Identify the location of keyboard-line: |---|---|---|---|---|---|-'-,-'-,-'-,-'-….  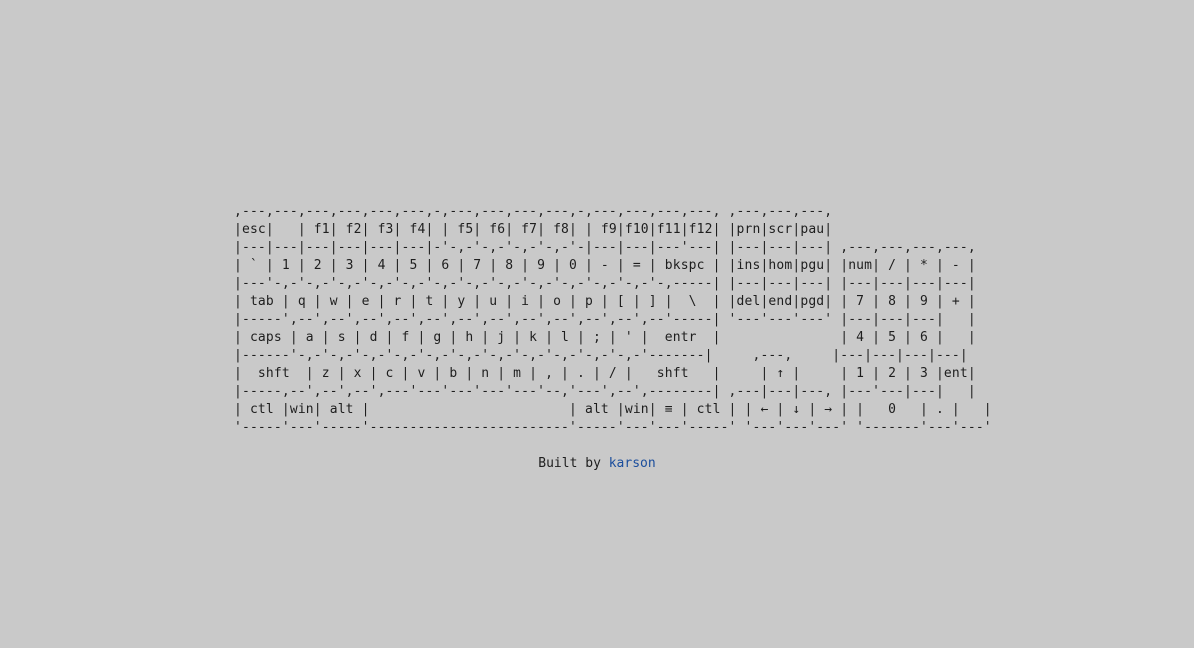
(605, 247).